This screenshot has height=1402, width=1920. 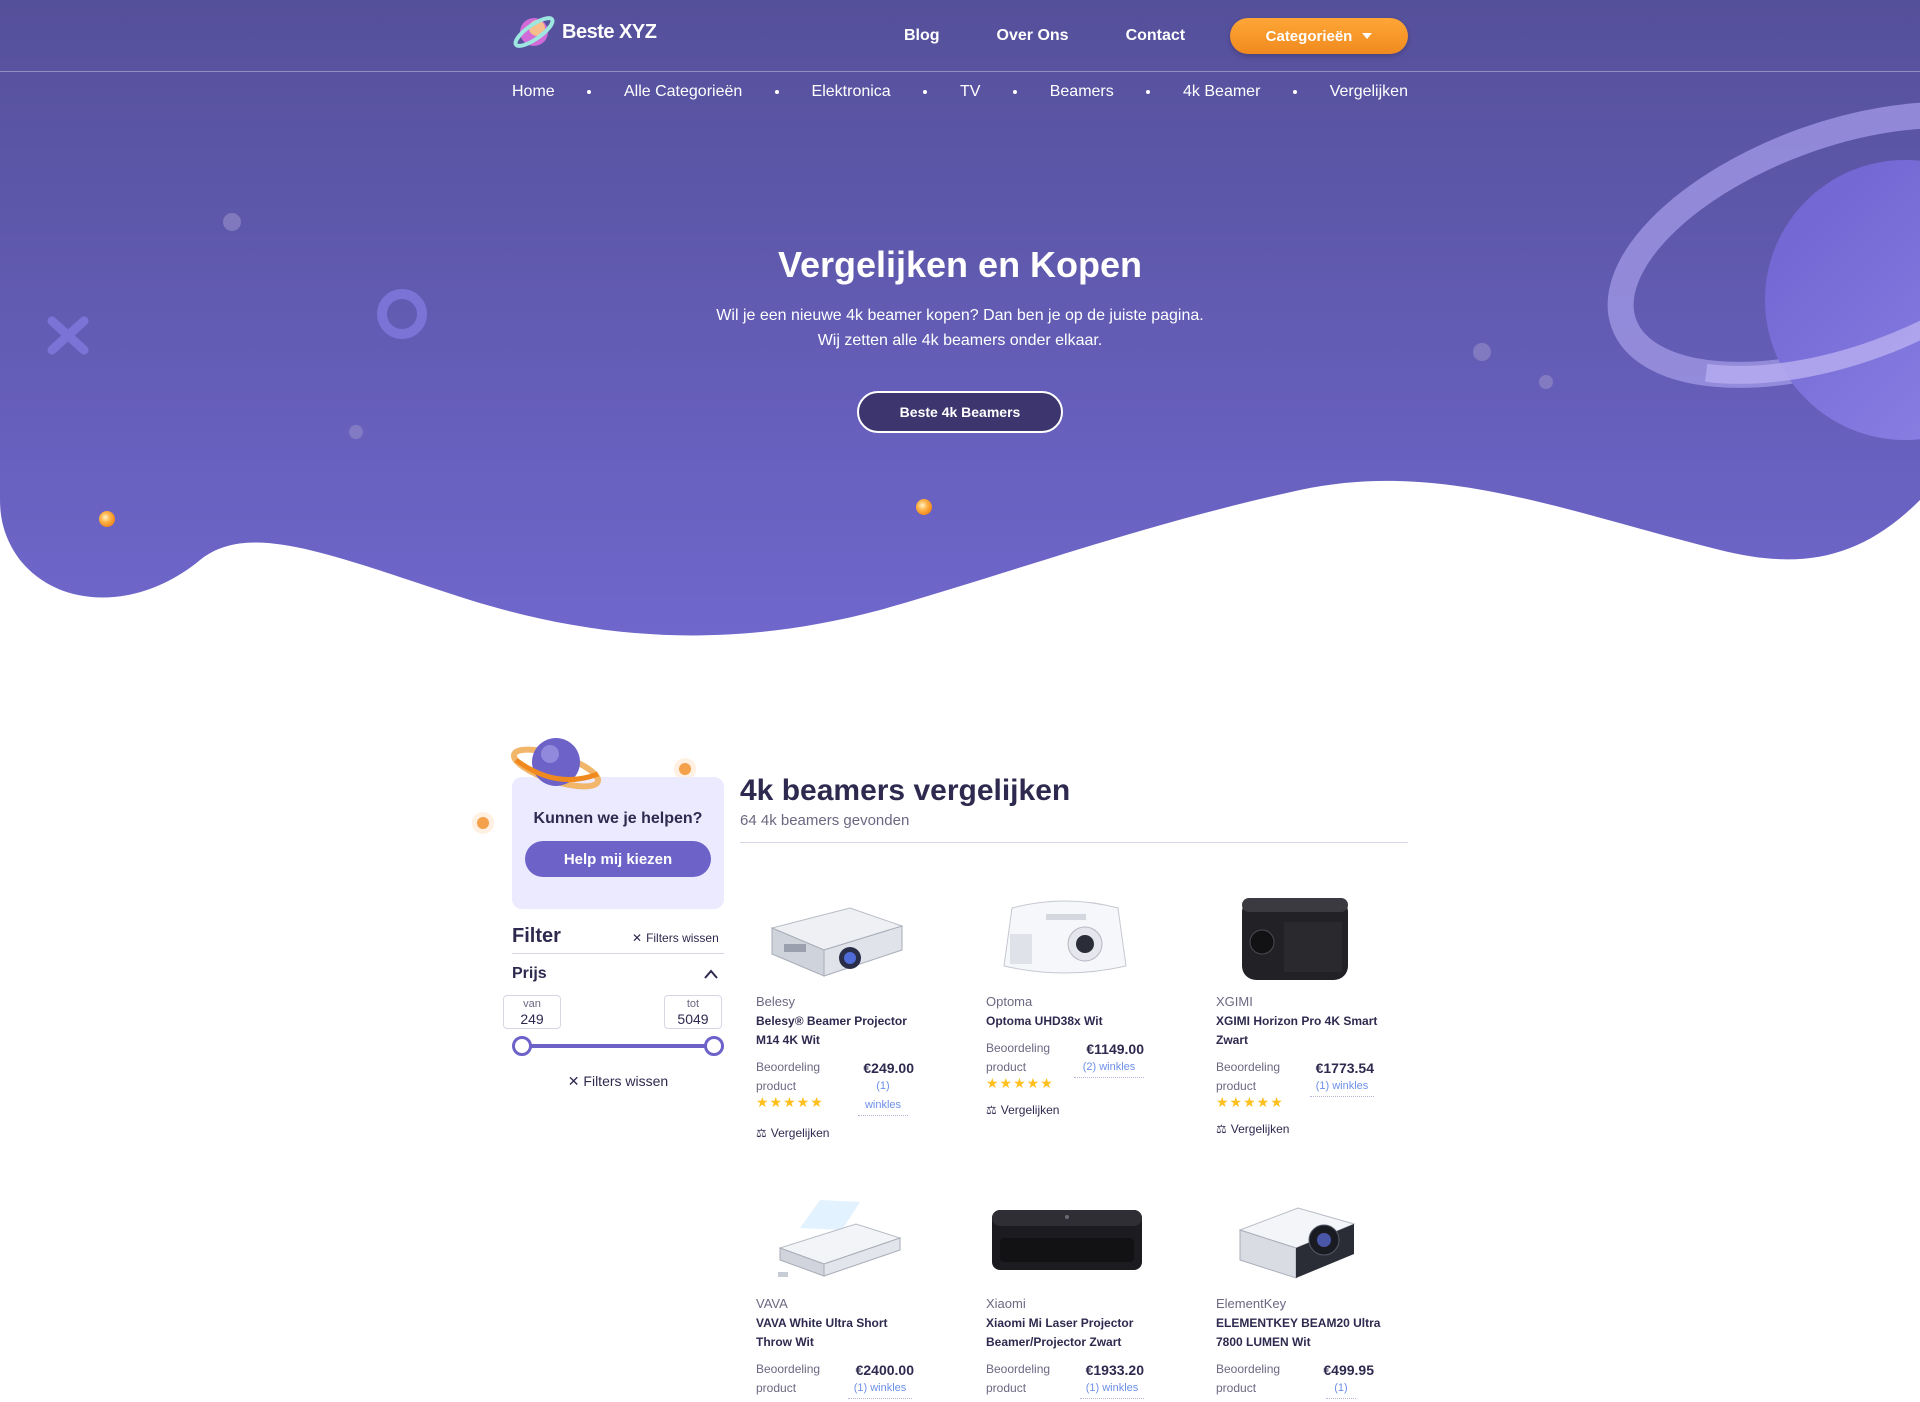 I want to click on shops-link: (1), so click(x=1341, y=1389).